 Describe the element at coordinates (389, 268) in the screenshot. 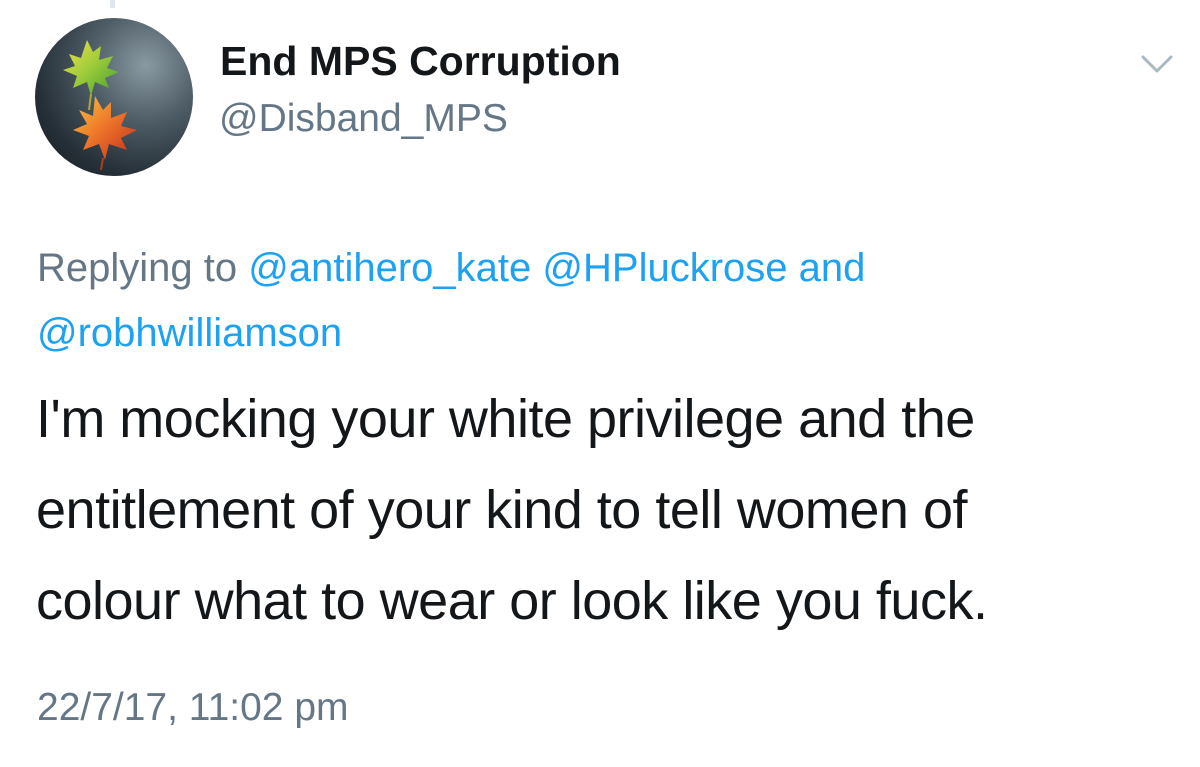

I see `mention-link: @antihero_kate` at that location.